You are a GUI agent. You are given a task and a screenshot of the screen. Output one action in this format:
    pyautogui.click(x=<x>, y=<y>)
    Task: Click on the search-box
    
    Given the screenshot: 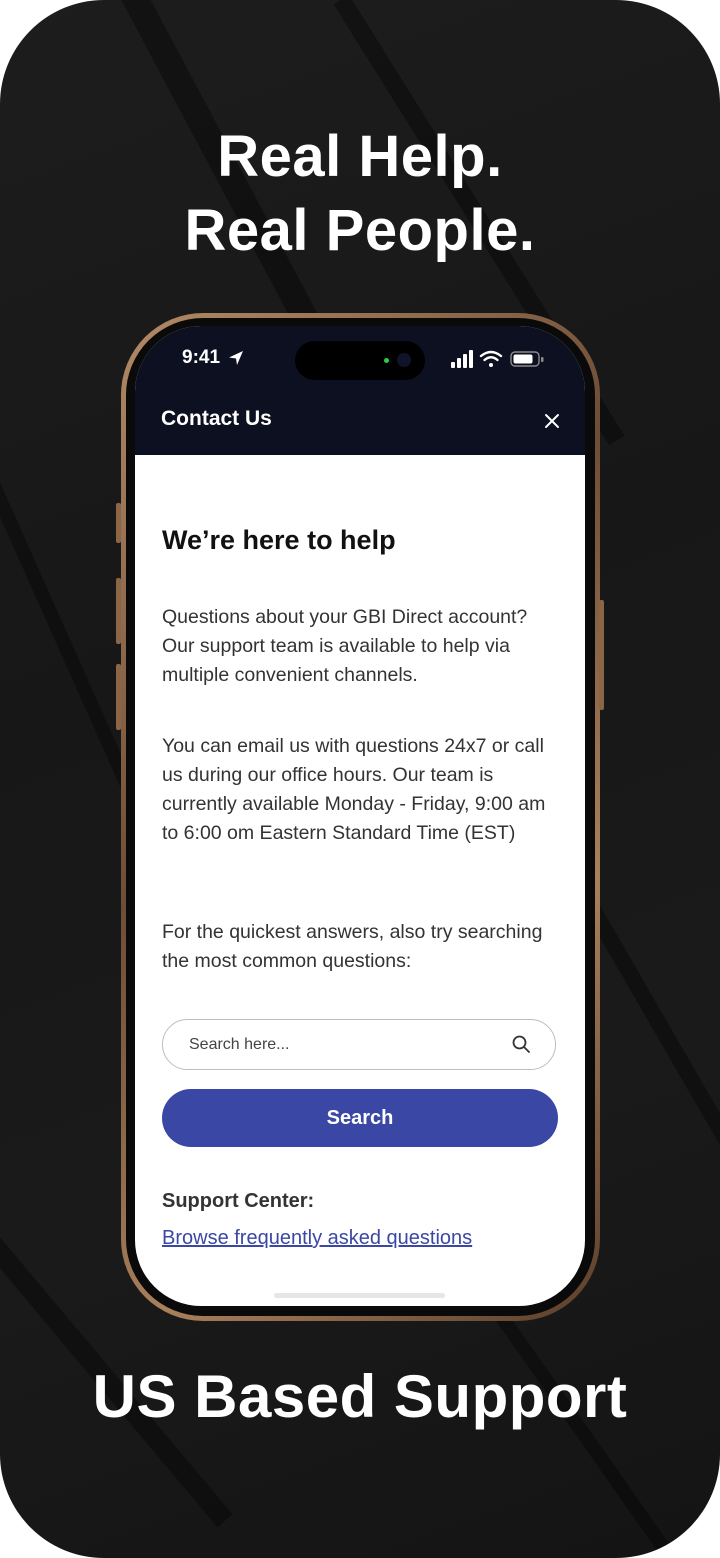 What is the action you would take?
    pyautogui.click(x=359, y=1044)
    